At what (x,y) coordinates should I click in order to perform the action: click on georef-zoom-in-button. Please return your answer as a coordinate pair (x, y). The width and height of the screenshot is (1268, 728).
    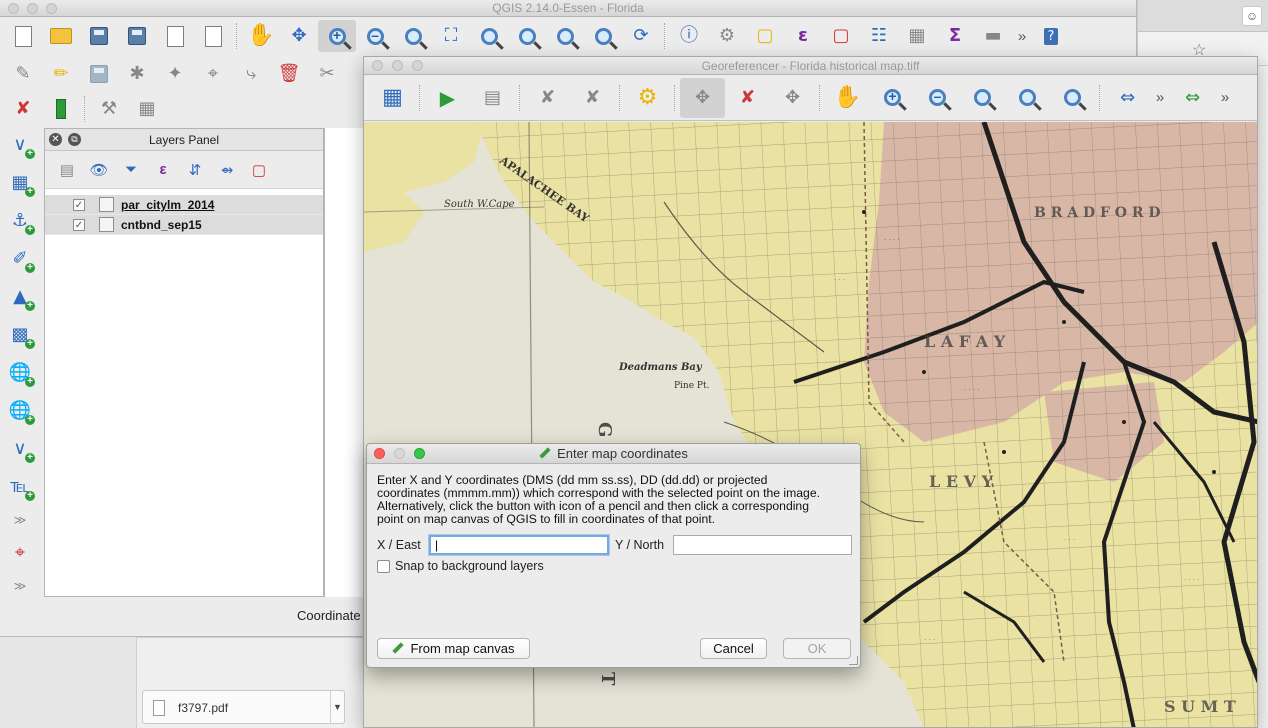
    Looking at the image, I should click on (892, 98).